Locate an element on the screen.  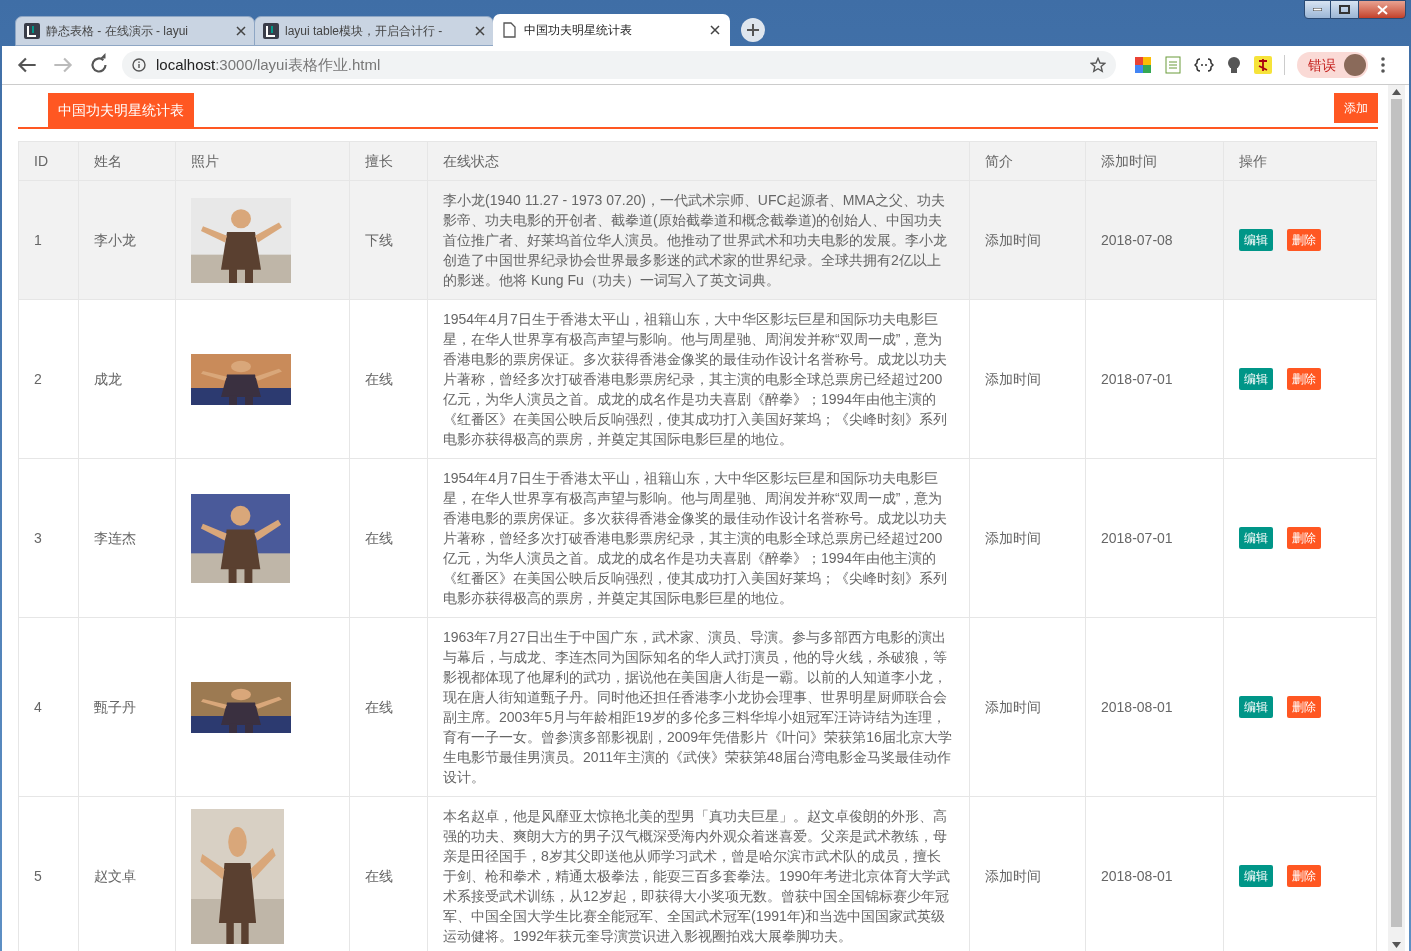
minimize-icon is located at coordinates (1317, 9).